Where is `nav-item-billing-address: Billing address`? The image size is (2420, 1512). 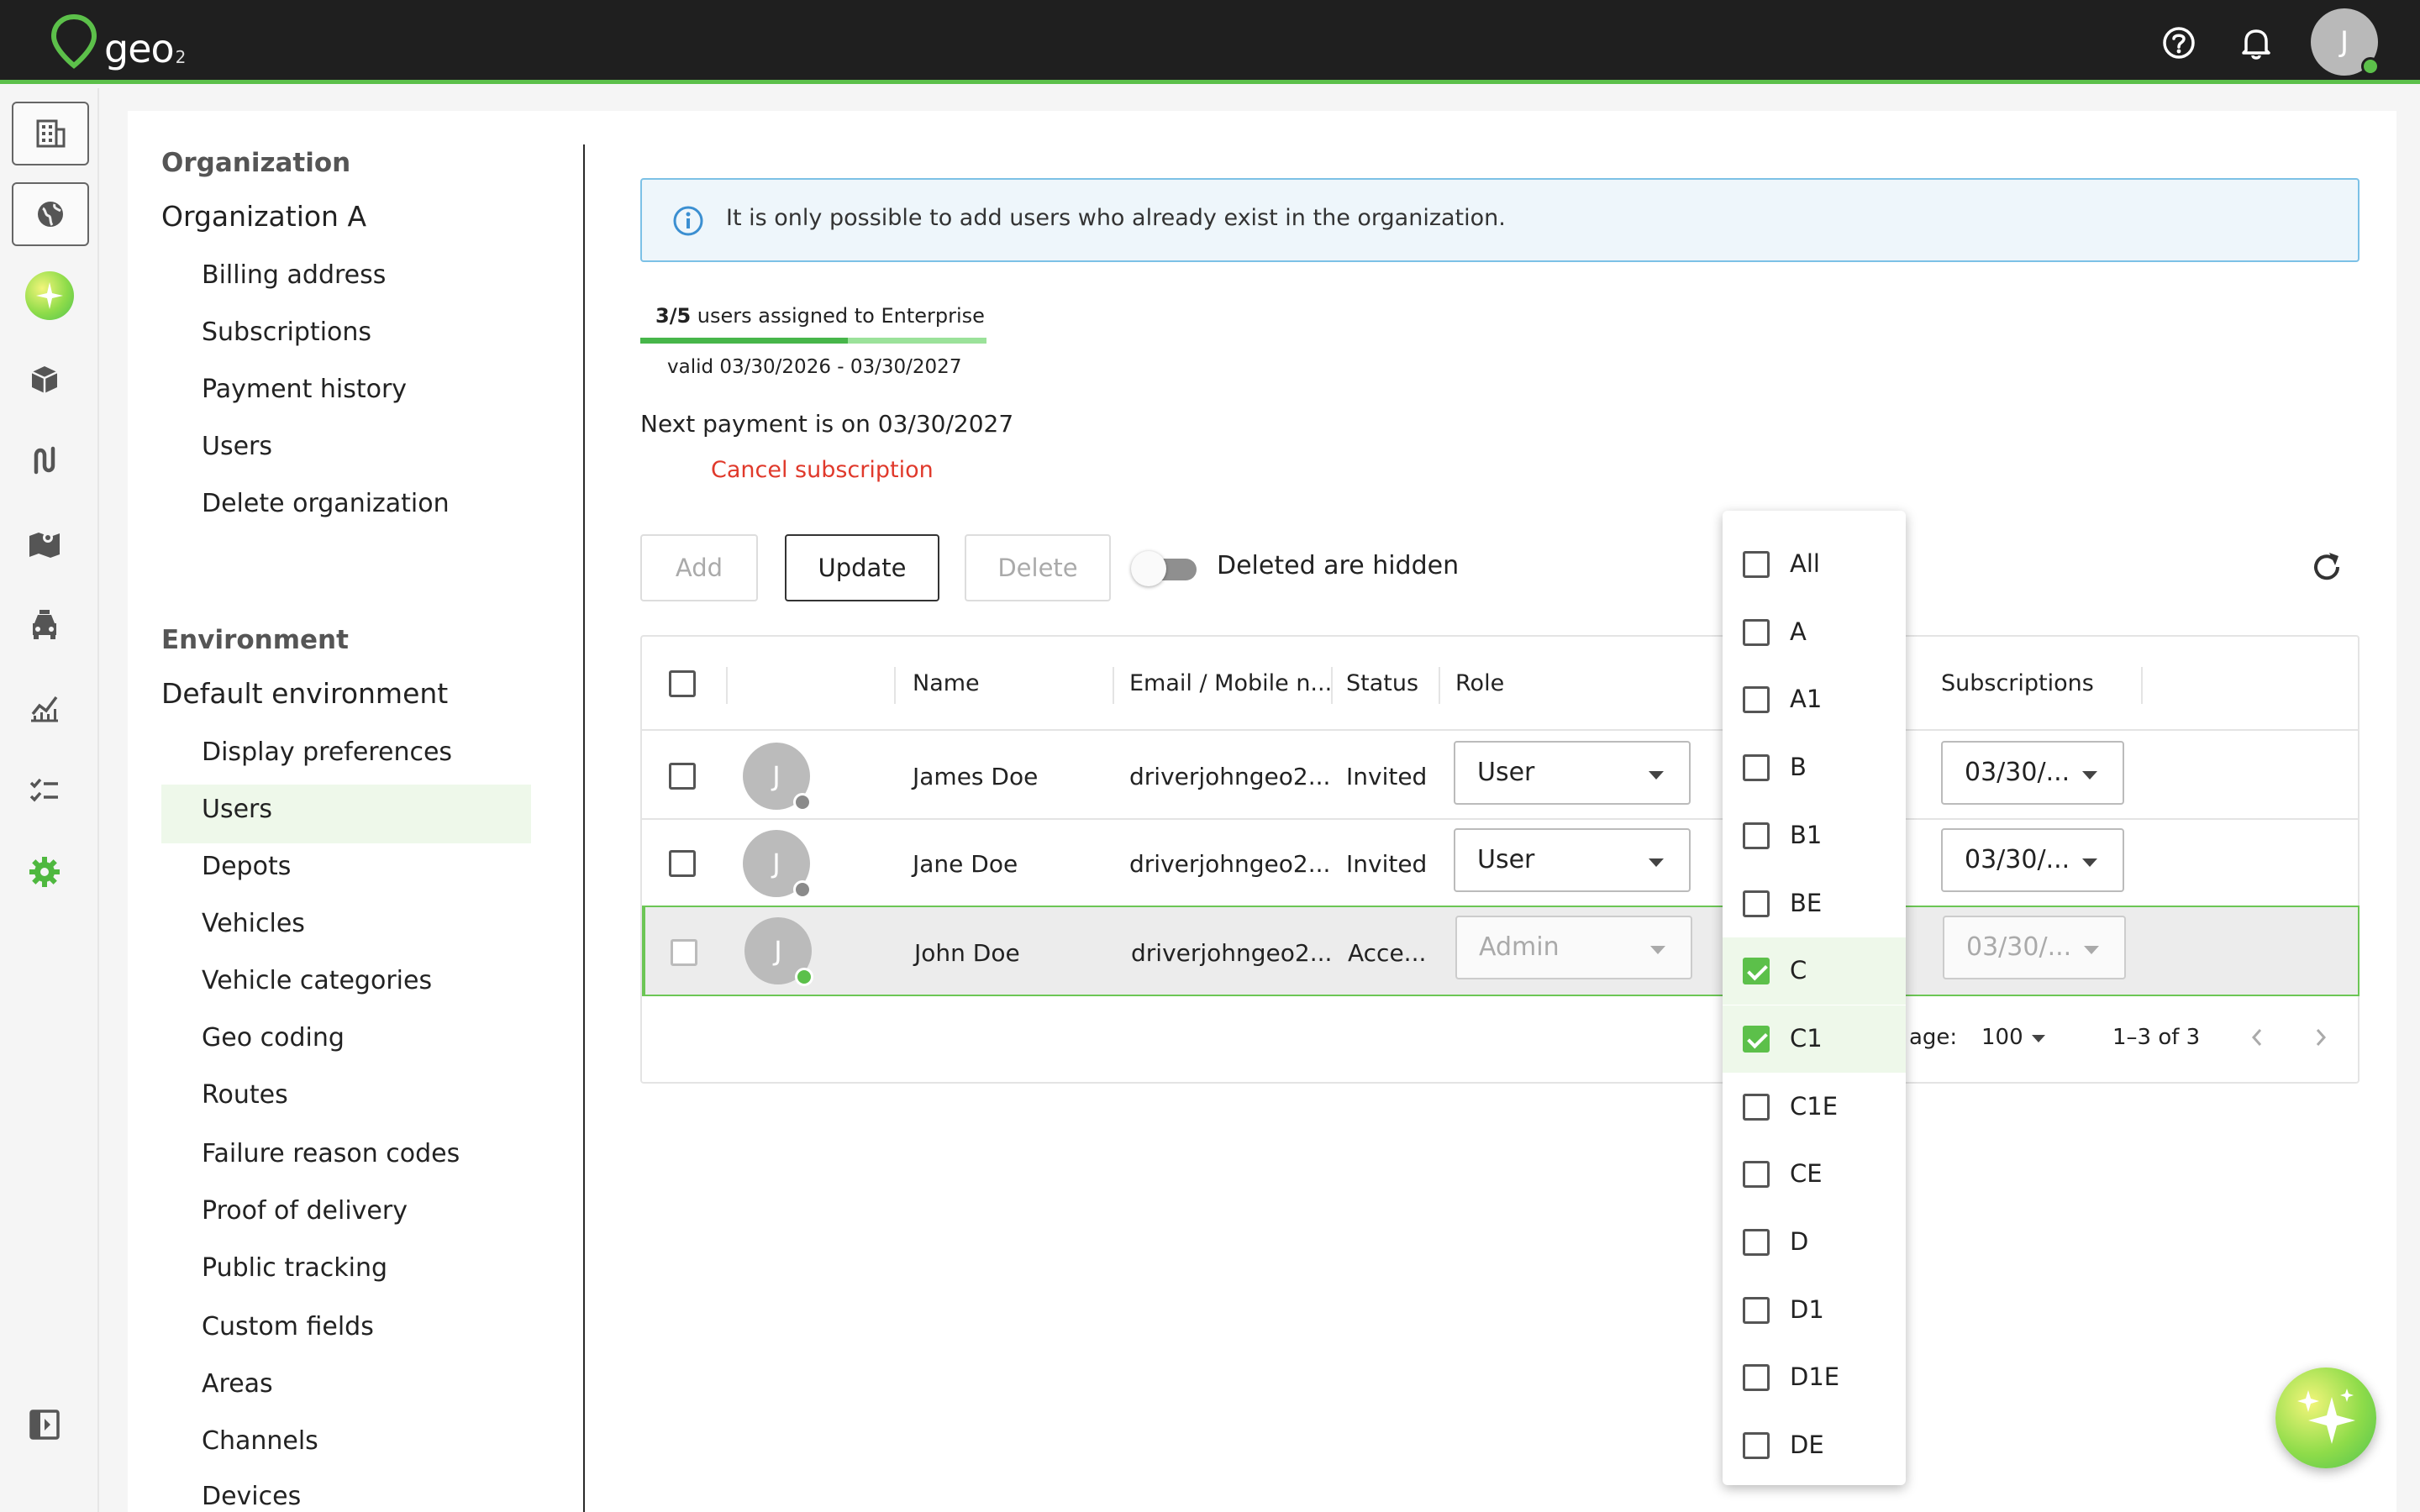
nav-item-billing-address: Billing address is located at coordinates (294, 275).